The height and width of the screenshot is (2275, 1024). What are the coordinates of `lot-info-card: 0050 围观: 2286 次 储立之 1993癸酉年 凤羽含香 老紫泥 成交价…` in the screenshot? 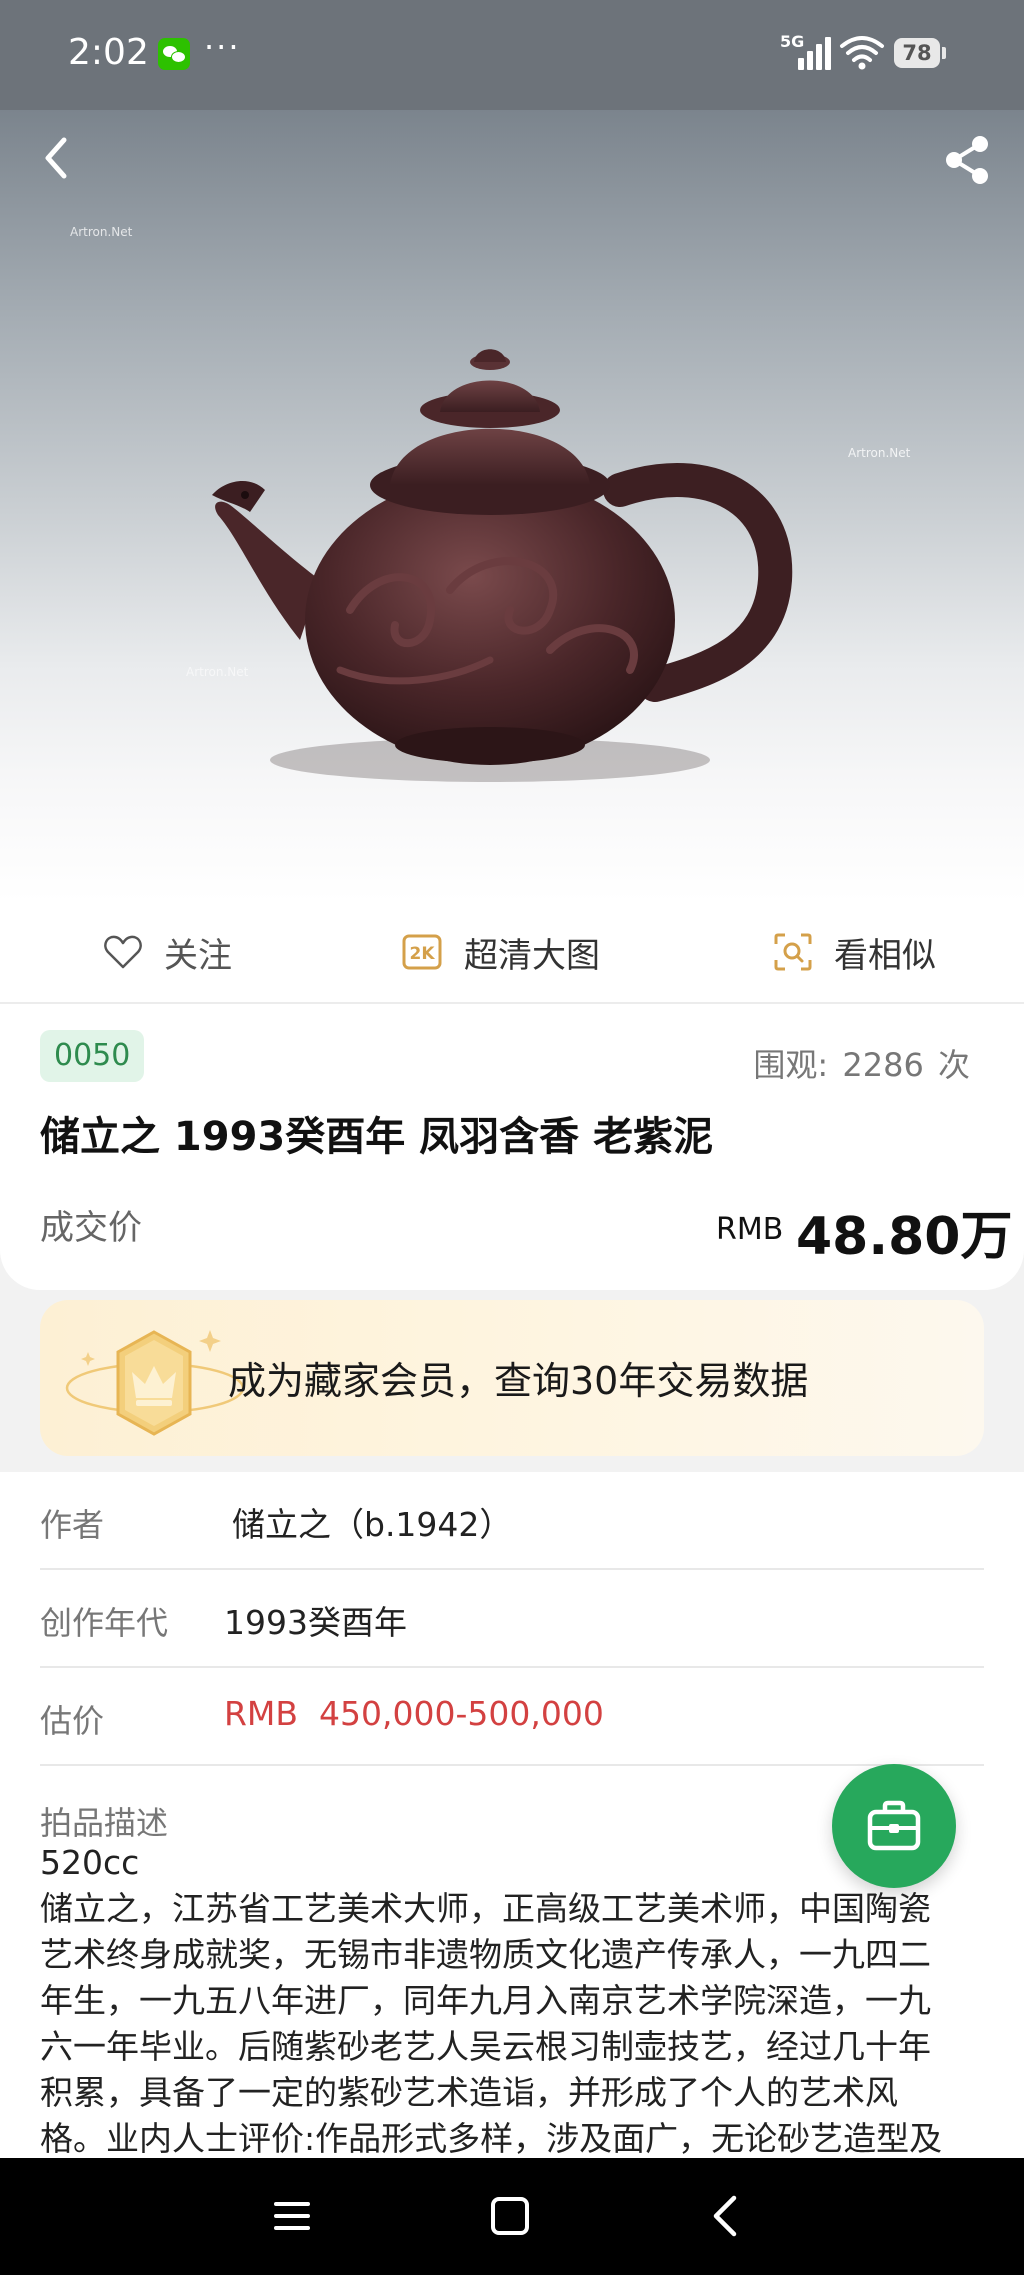 It's located at (512, 1147).